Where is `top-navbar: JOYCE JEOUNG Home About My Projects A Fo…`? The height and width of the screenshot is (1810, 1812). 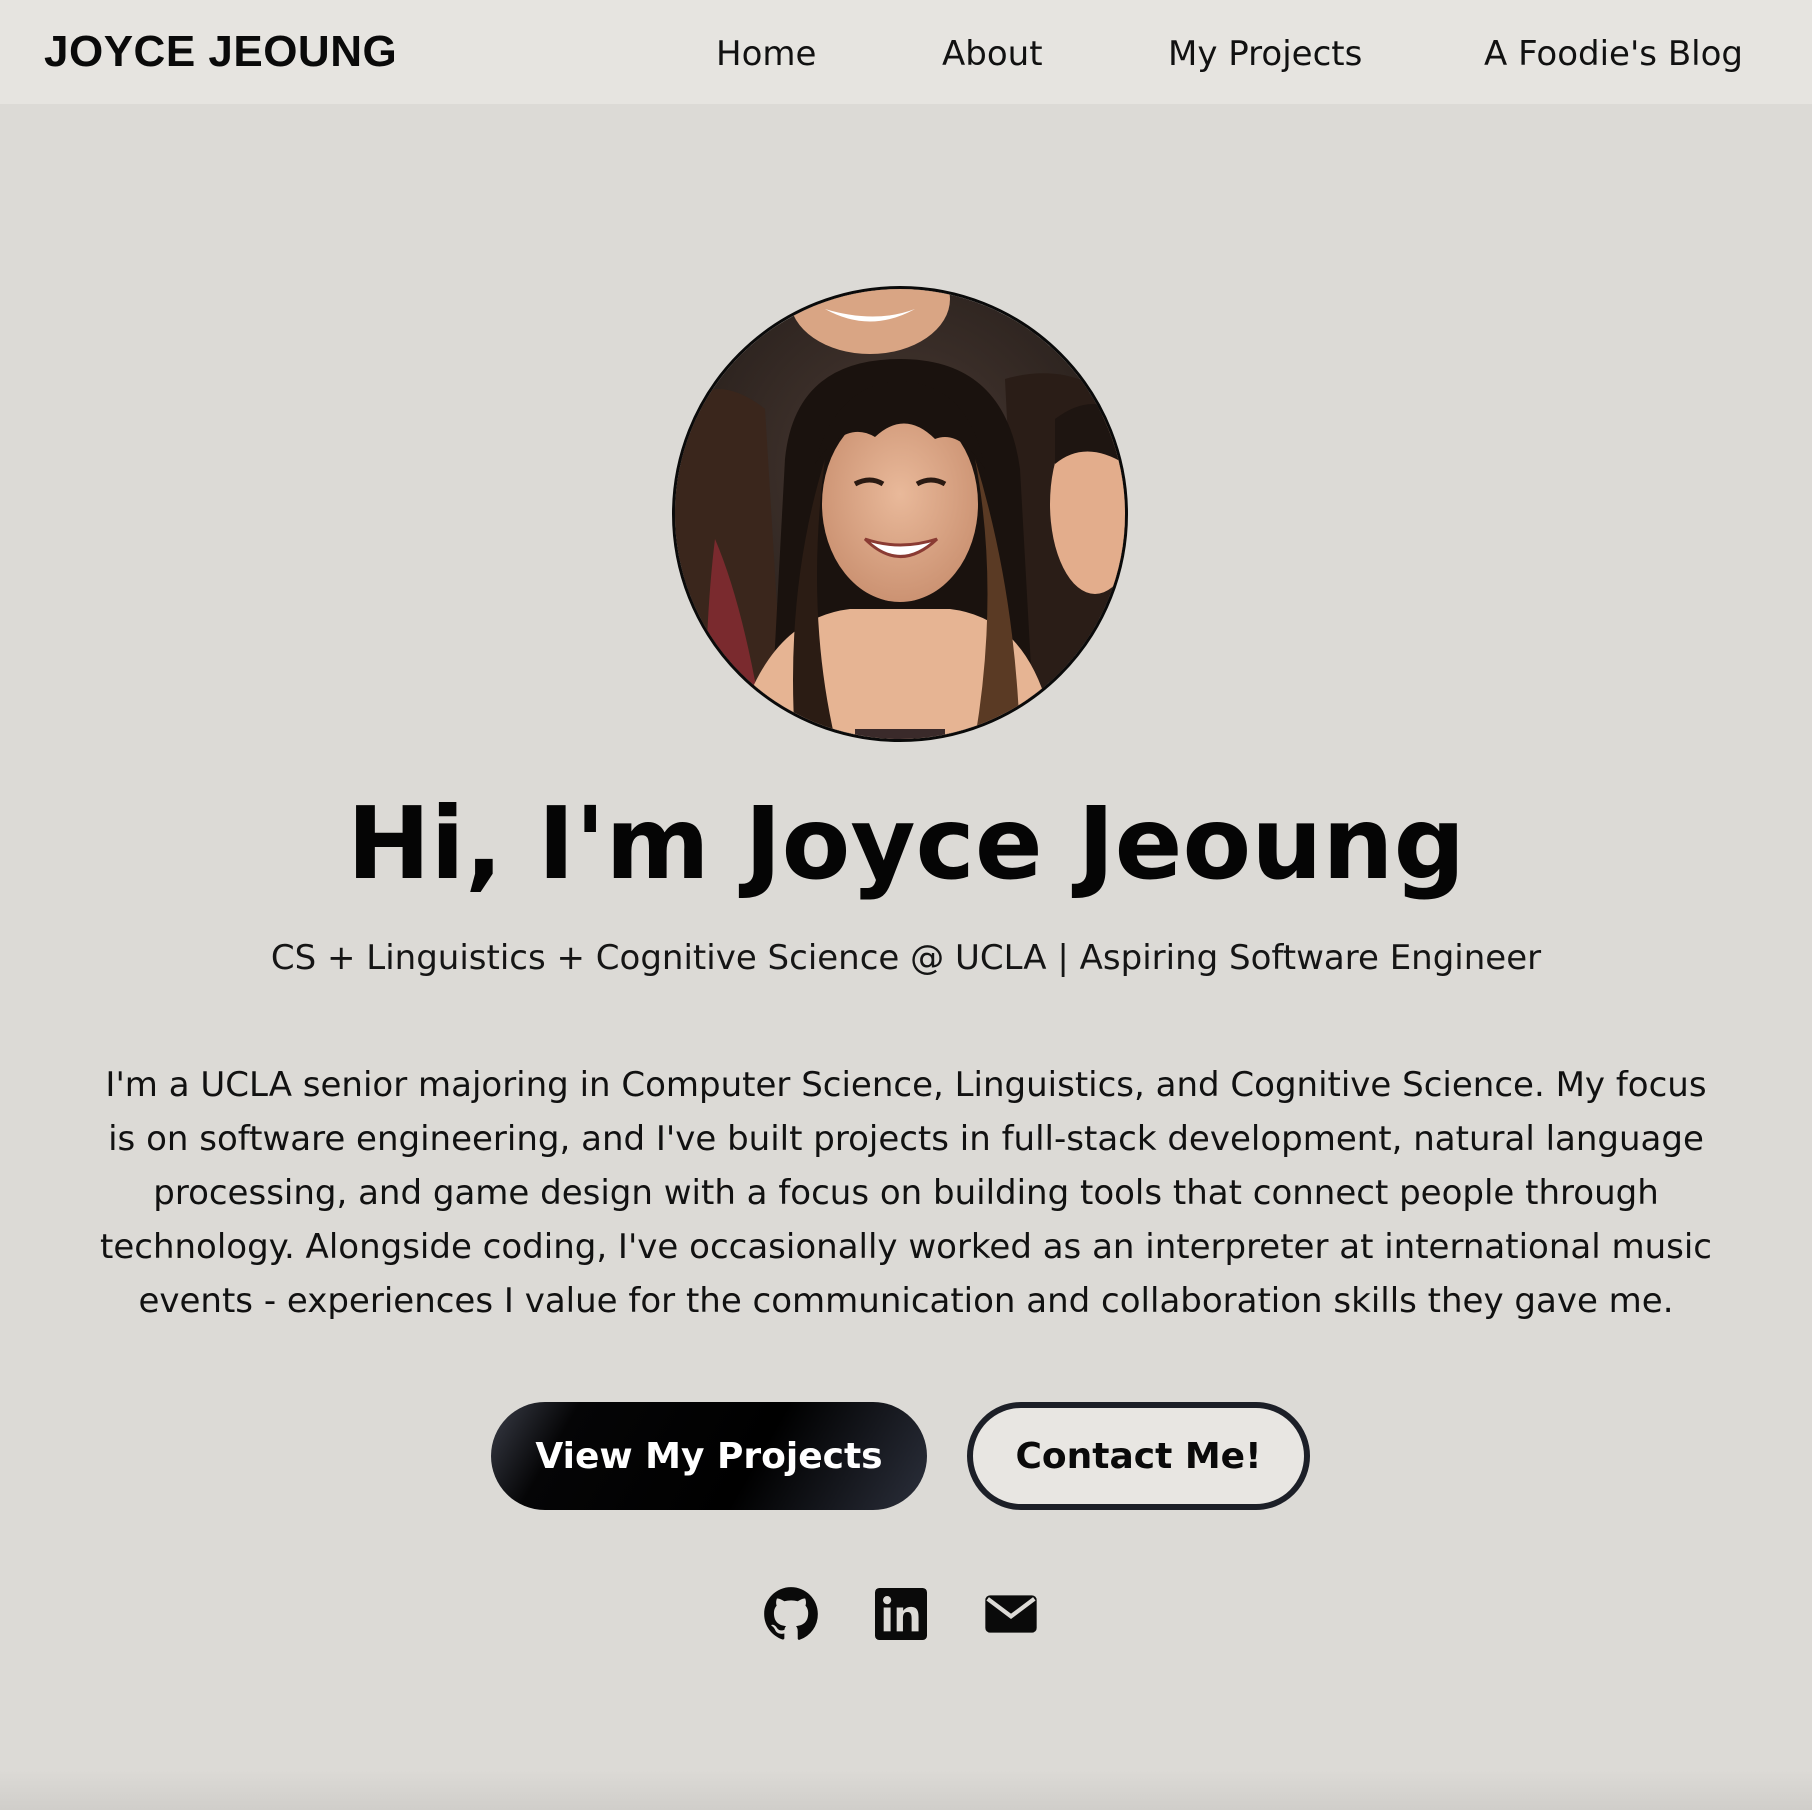 top-navbar: JOYCE JEOUNG Home About My Projects A Fo… is located at coordinates (906, 52).